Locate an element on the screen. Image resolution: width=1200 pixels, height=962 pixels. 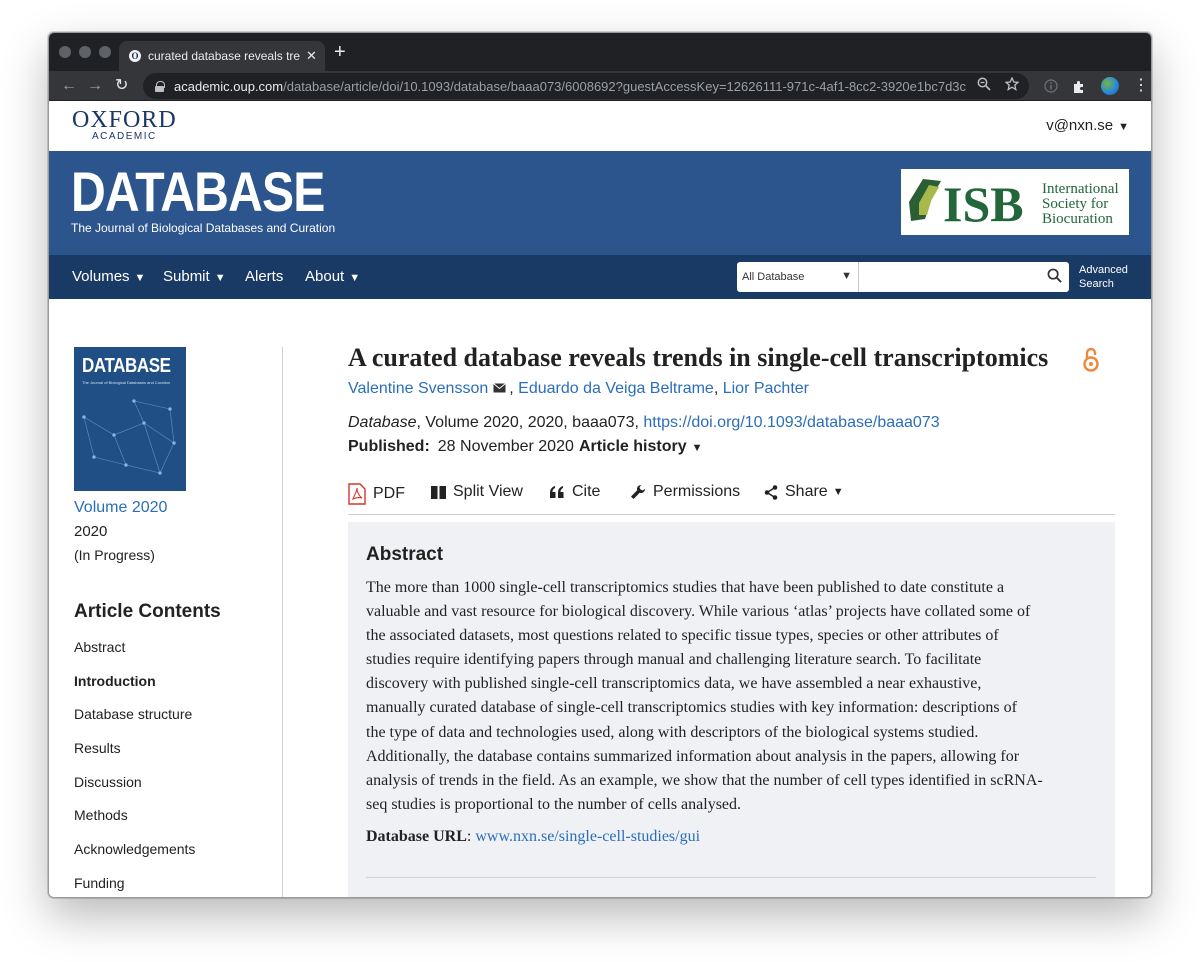
toc-item-introduction: Introduction is located at coordinates (134, 690).